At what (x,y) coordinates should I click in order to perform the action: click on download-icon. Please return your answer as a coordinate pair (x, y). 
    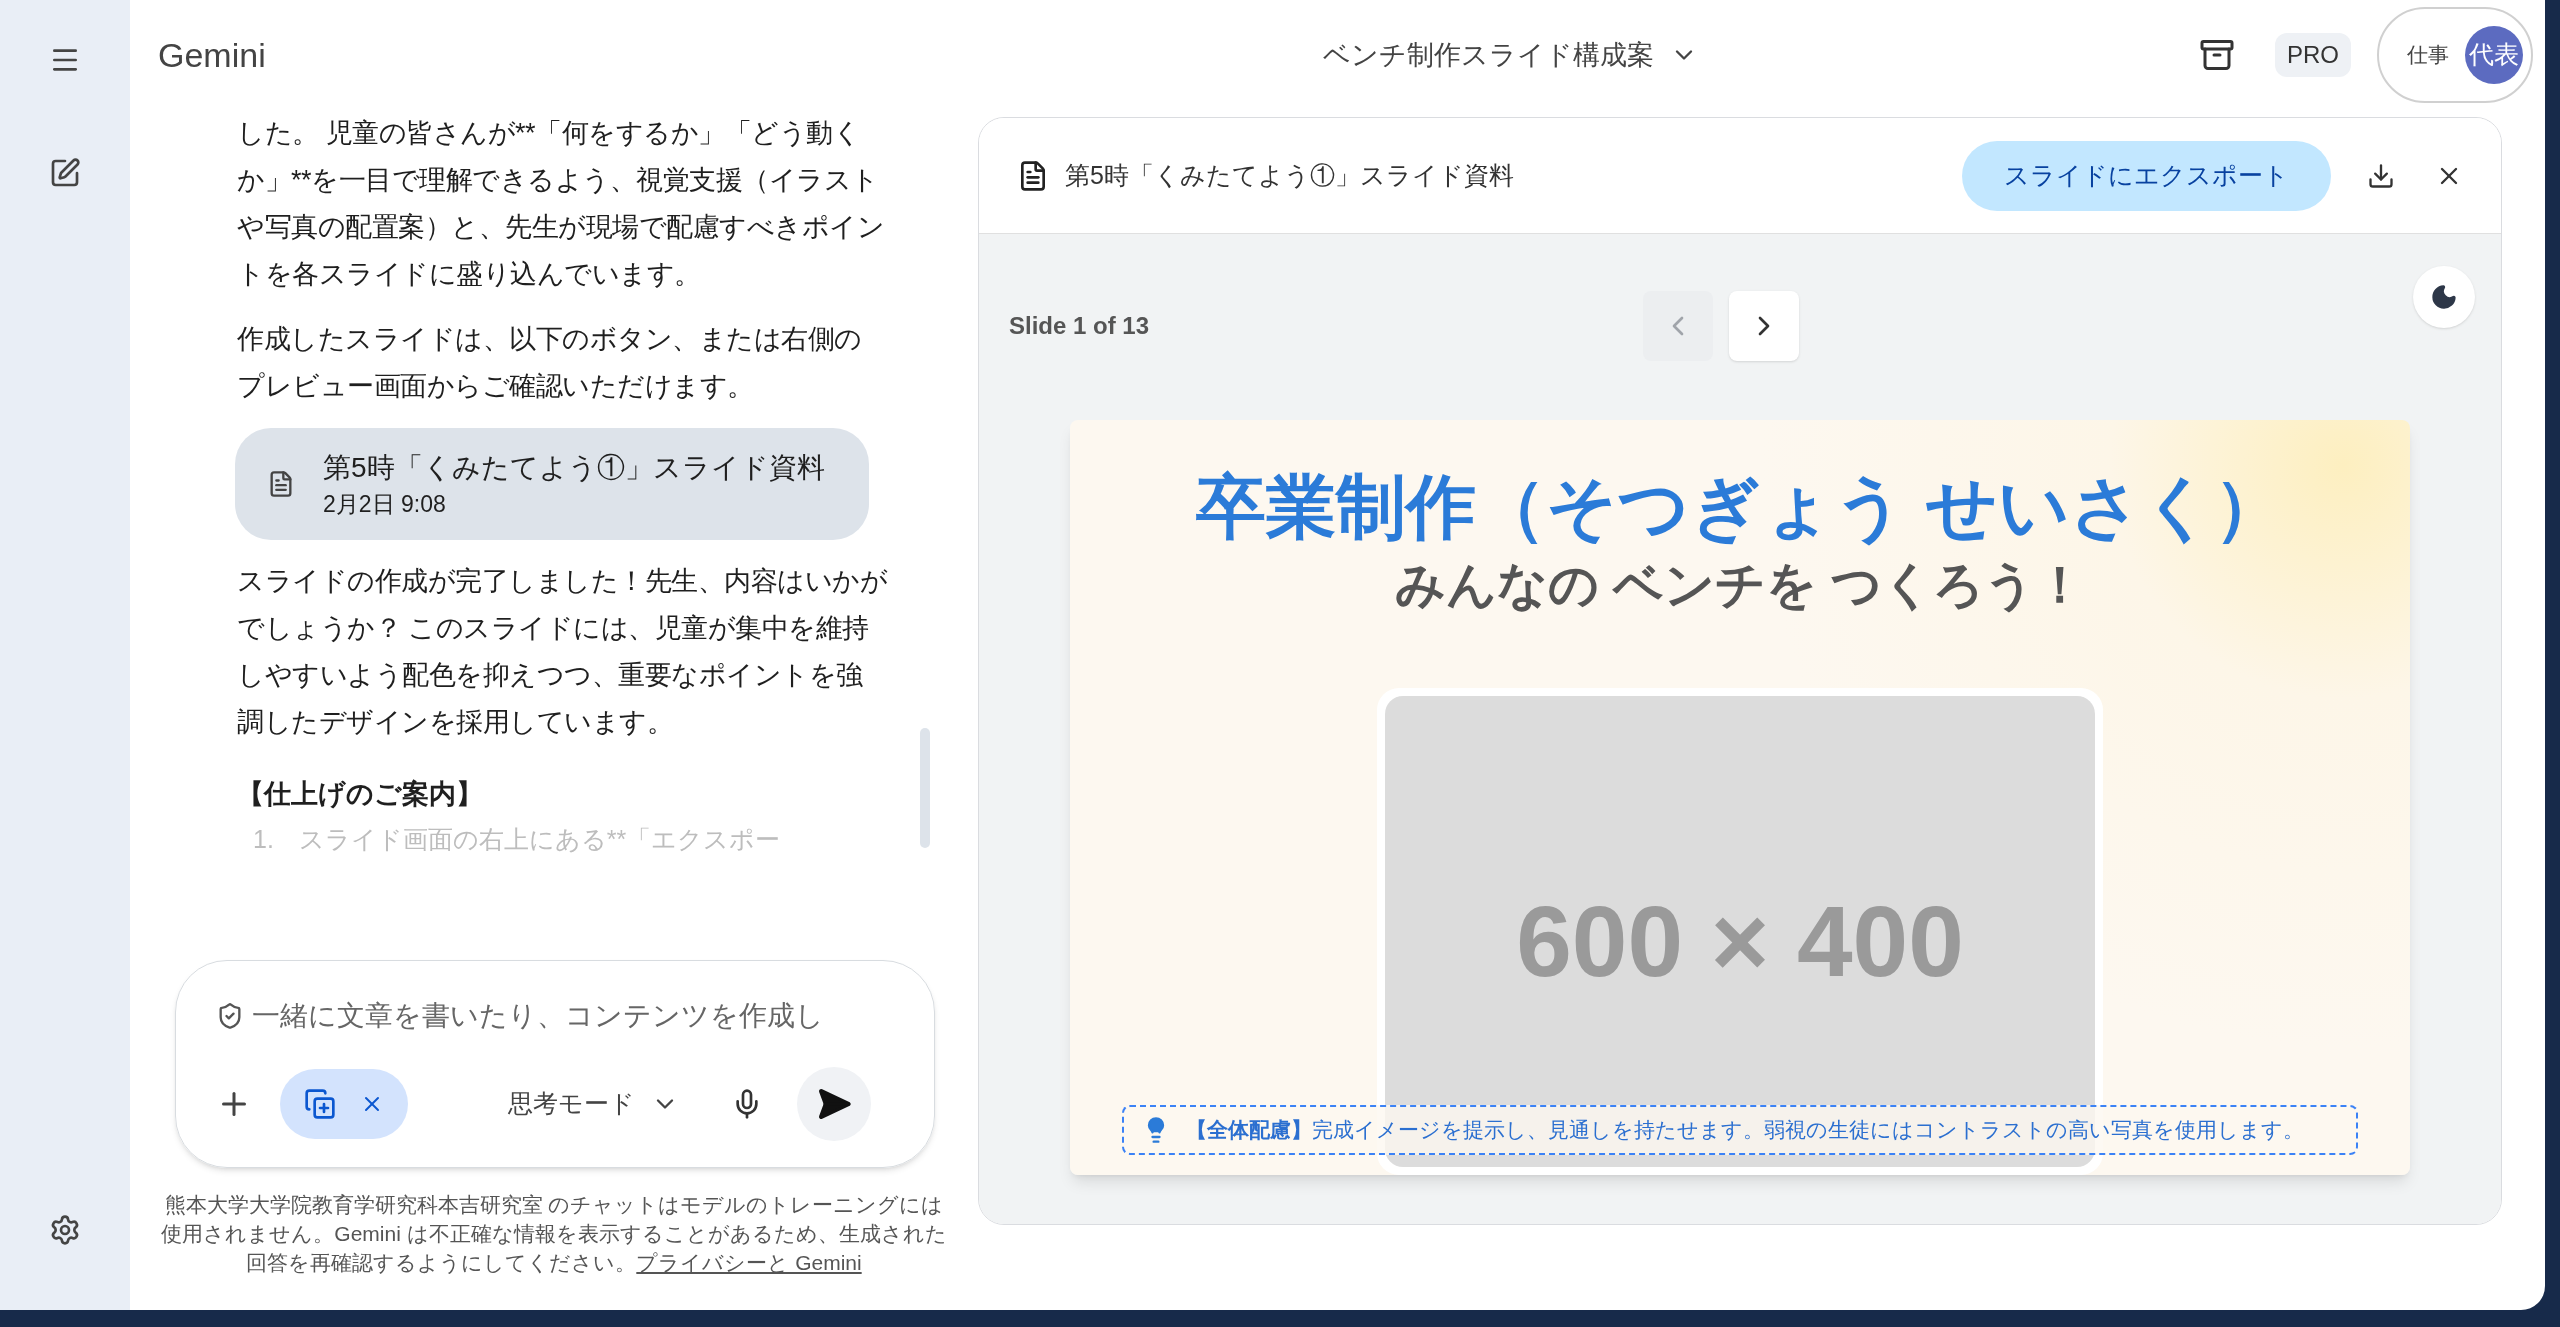
    Looking at the image, I should click on (2381, 175).